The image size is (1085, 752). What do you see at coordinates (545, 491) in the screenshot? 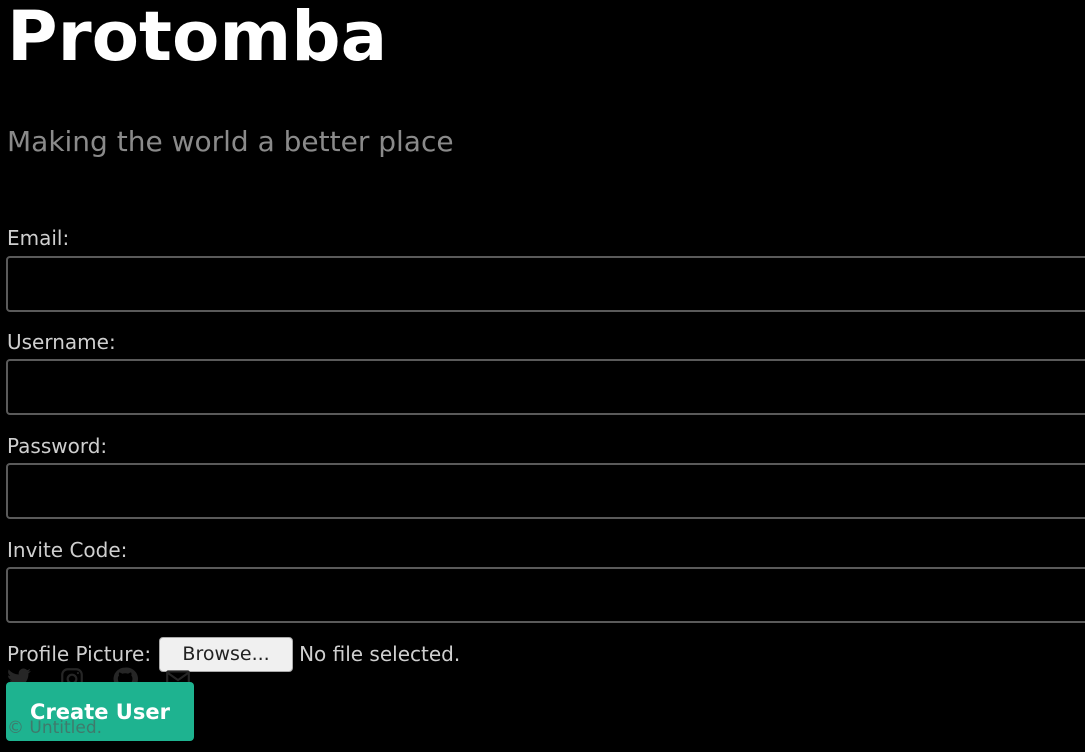
I see `password-field` at bounding box center [545, 491].